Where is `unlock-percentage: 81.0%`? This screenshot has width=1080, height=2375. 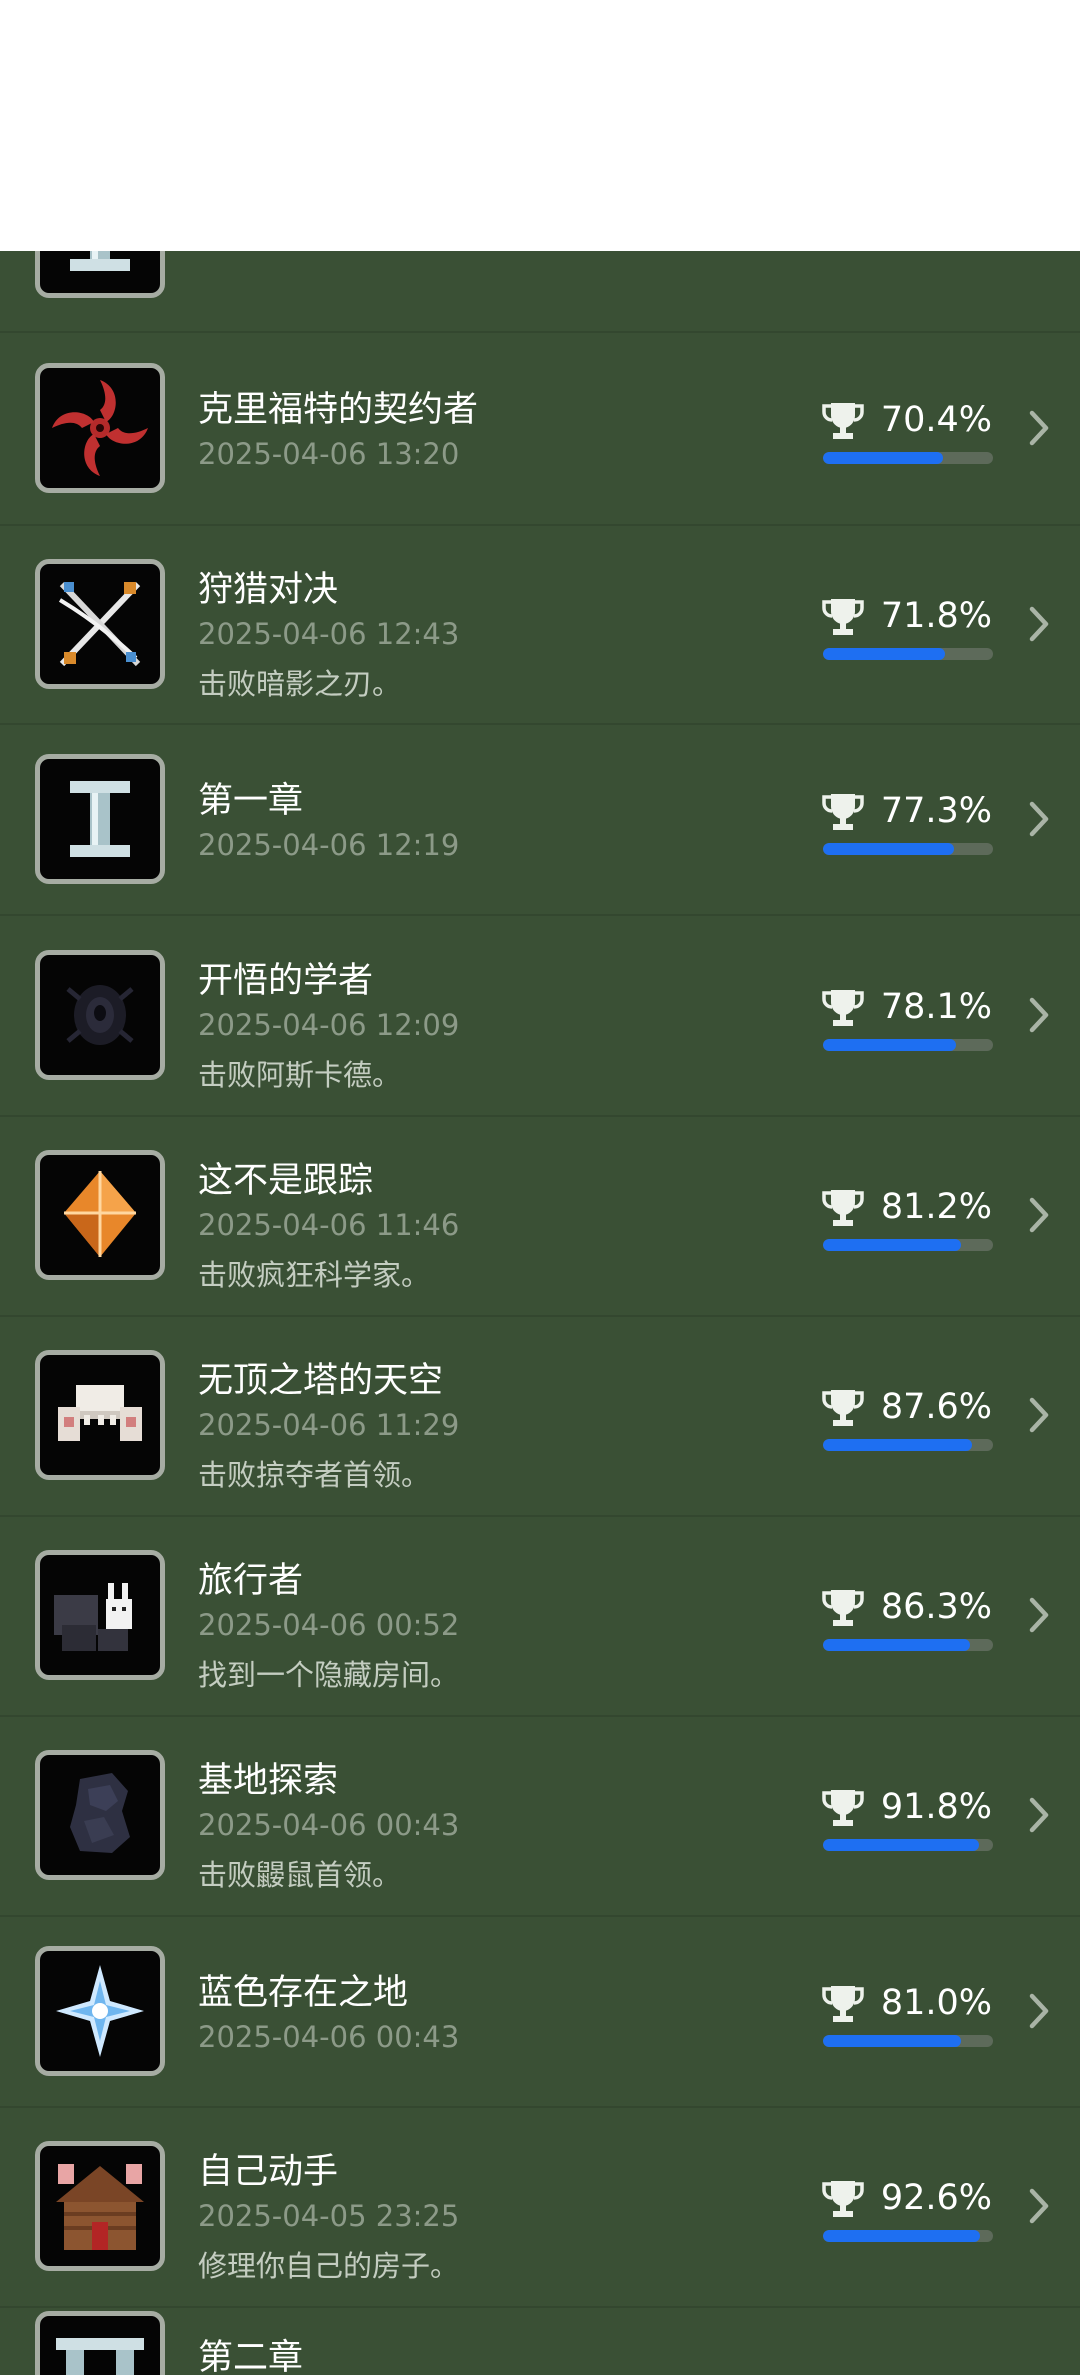
unlock-percentage: 81.0% is located at coordinates (936, 2002).